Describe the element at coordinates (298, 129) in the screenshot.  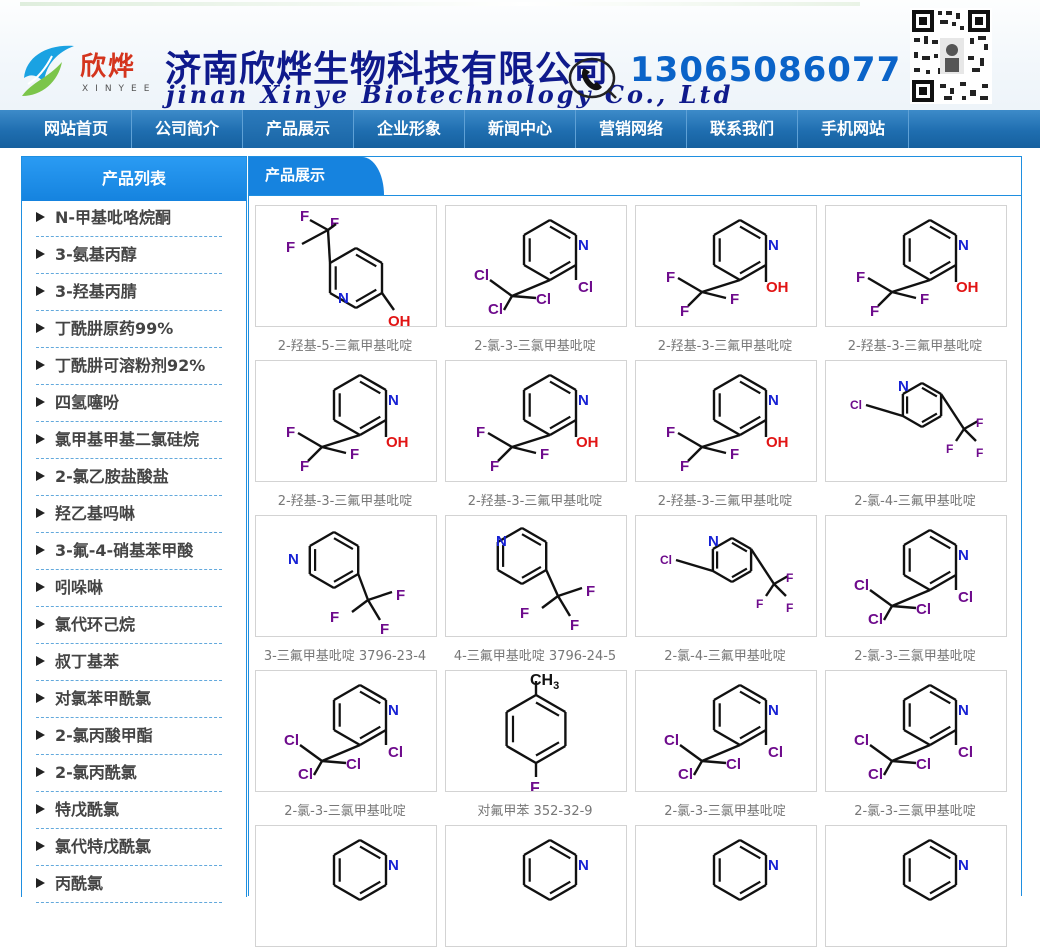
I see `nav-products: 产品展示` at that location.